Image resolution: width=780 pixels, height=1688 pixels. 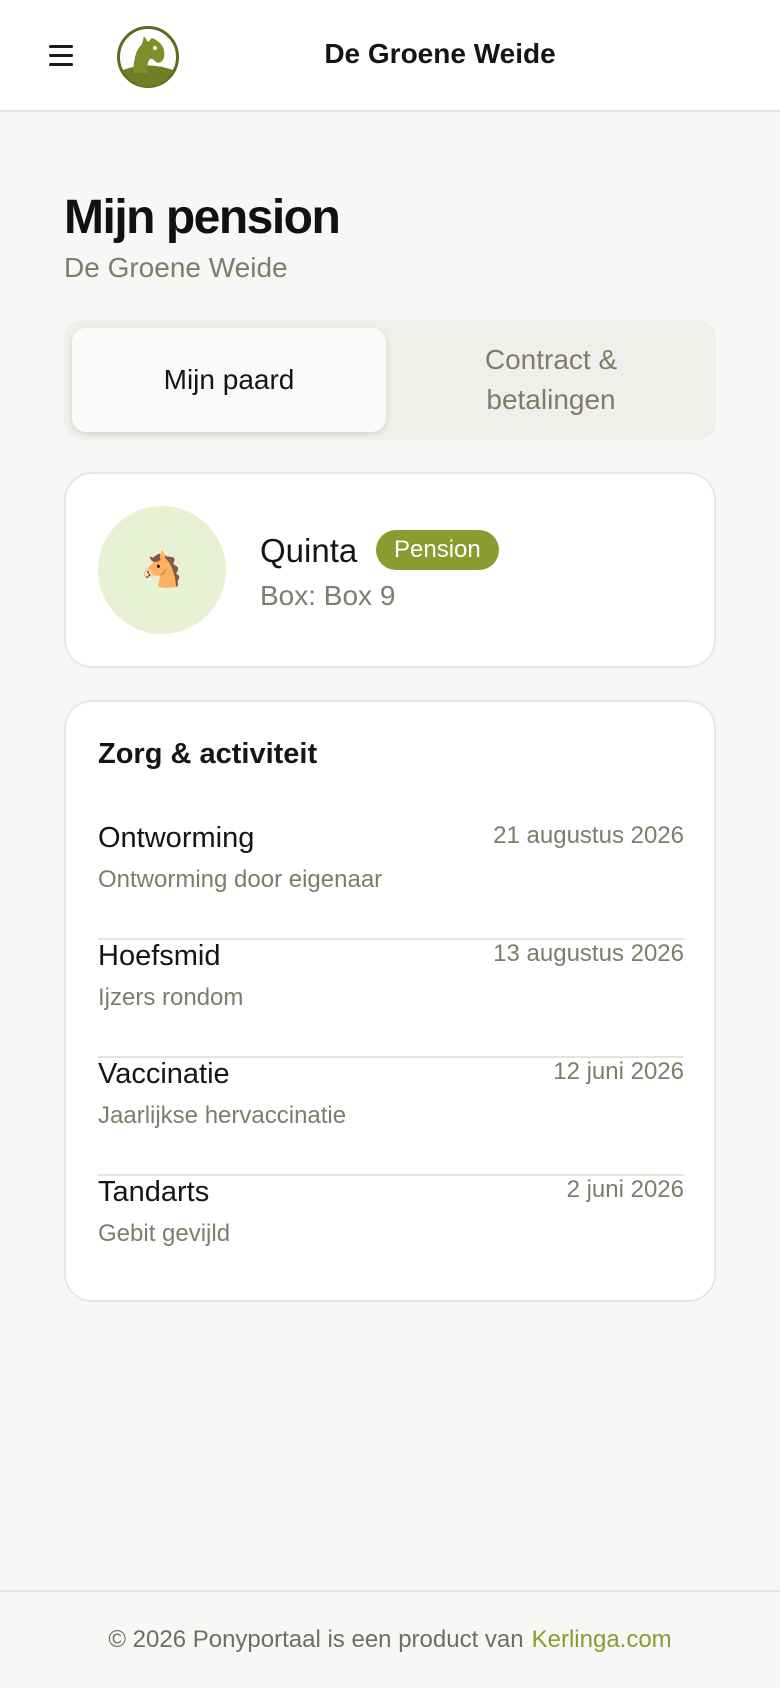 I want to click on horse-card: 🐴 Quinta Pension Box: Box 9, so click(x=390, y=570).